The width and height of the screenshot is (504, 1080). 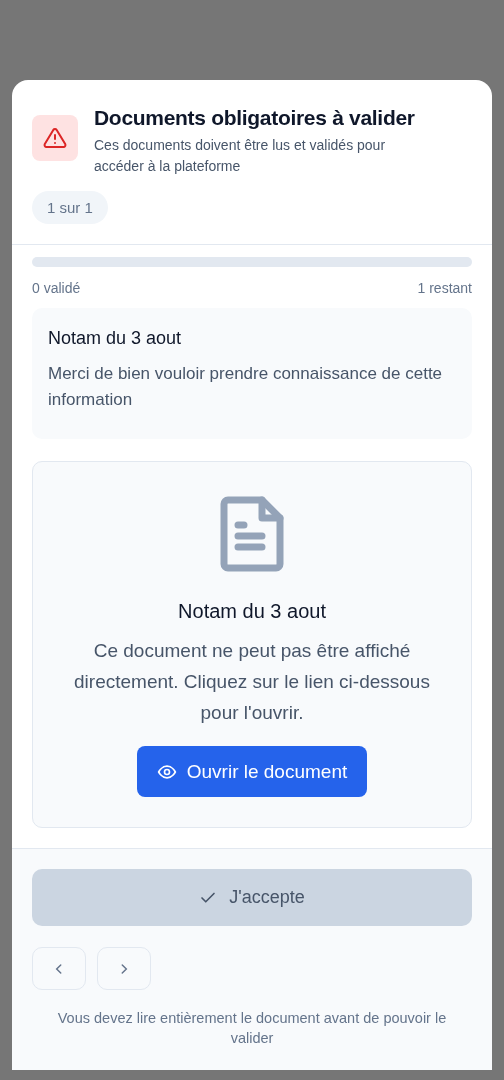 I want to click on dialog-subtitle: Ces documents doivent être lus et validés pour accéder à la plateforme, so click(x=240, y=156).